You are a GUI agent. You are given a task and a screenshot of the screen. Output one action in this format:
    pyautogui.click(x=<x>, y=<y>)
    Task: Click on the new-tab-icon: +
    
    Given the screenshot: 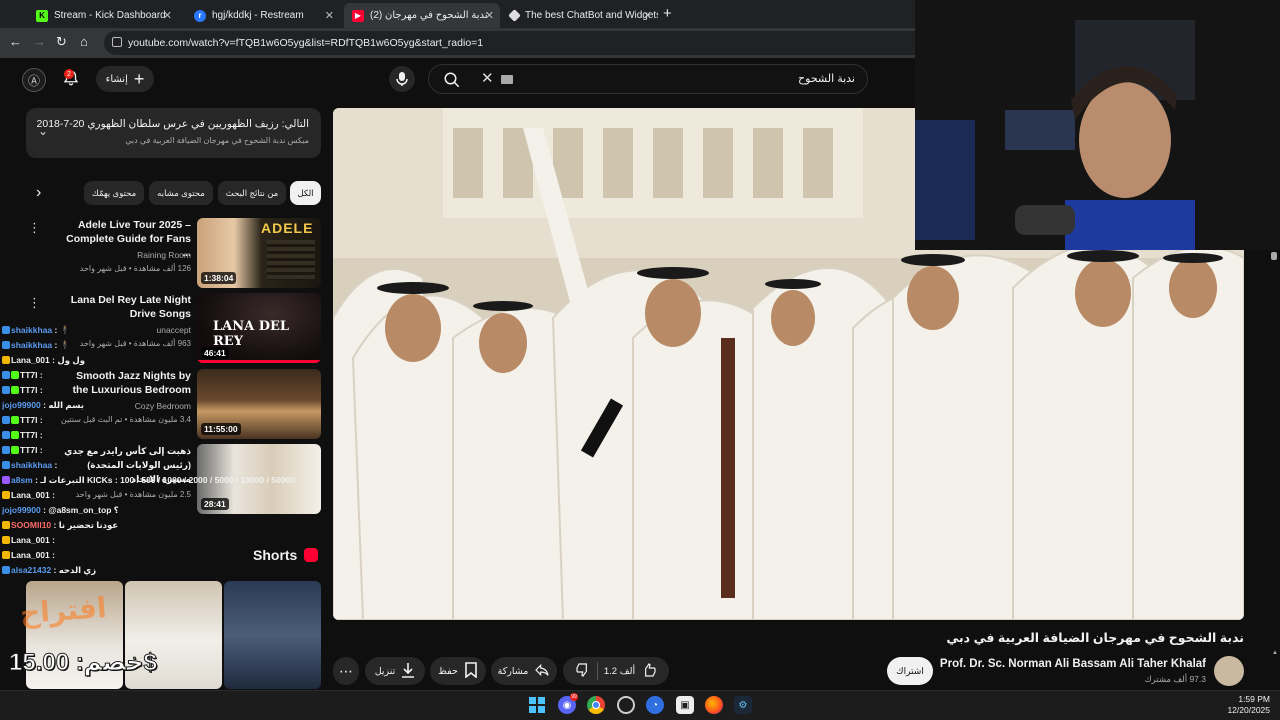 What is the action you would take?
    pyautogui.click(x=667, y=13)
    